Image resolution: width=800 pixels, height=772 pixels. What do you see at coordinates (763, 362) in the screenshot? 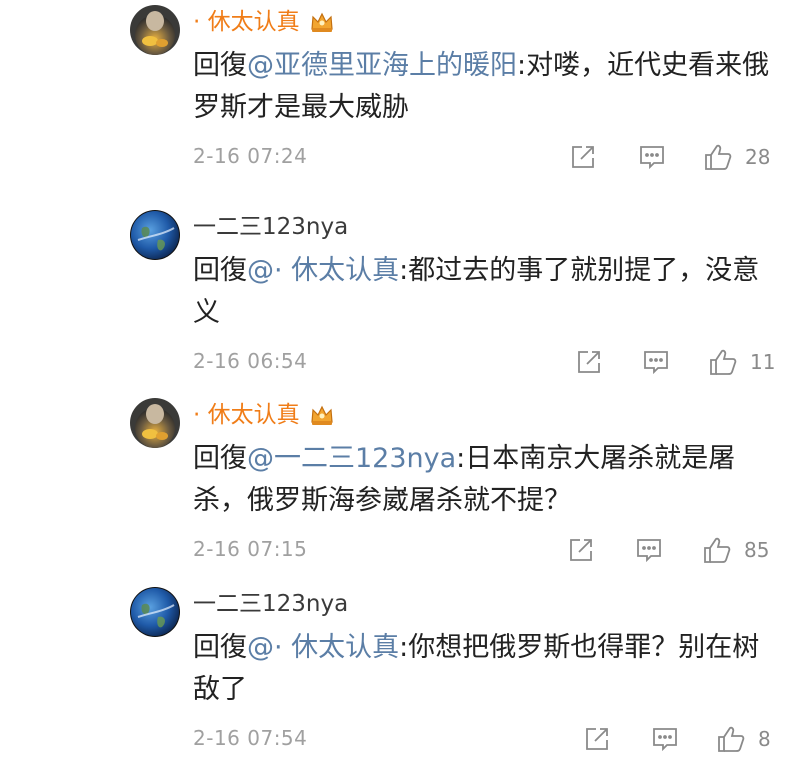
I see `like-count: 11` at bounding box center [763, 362].